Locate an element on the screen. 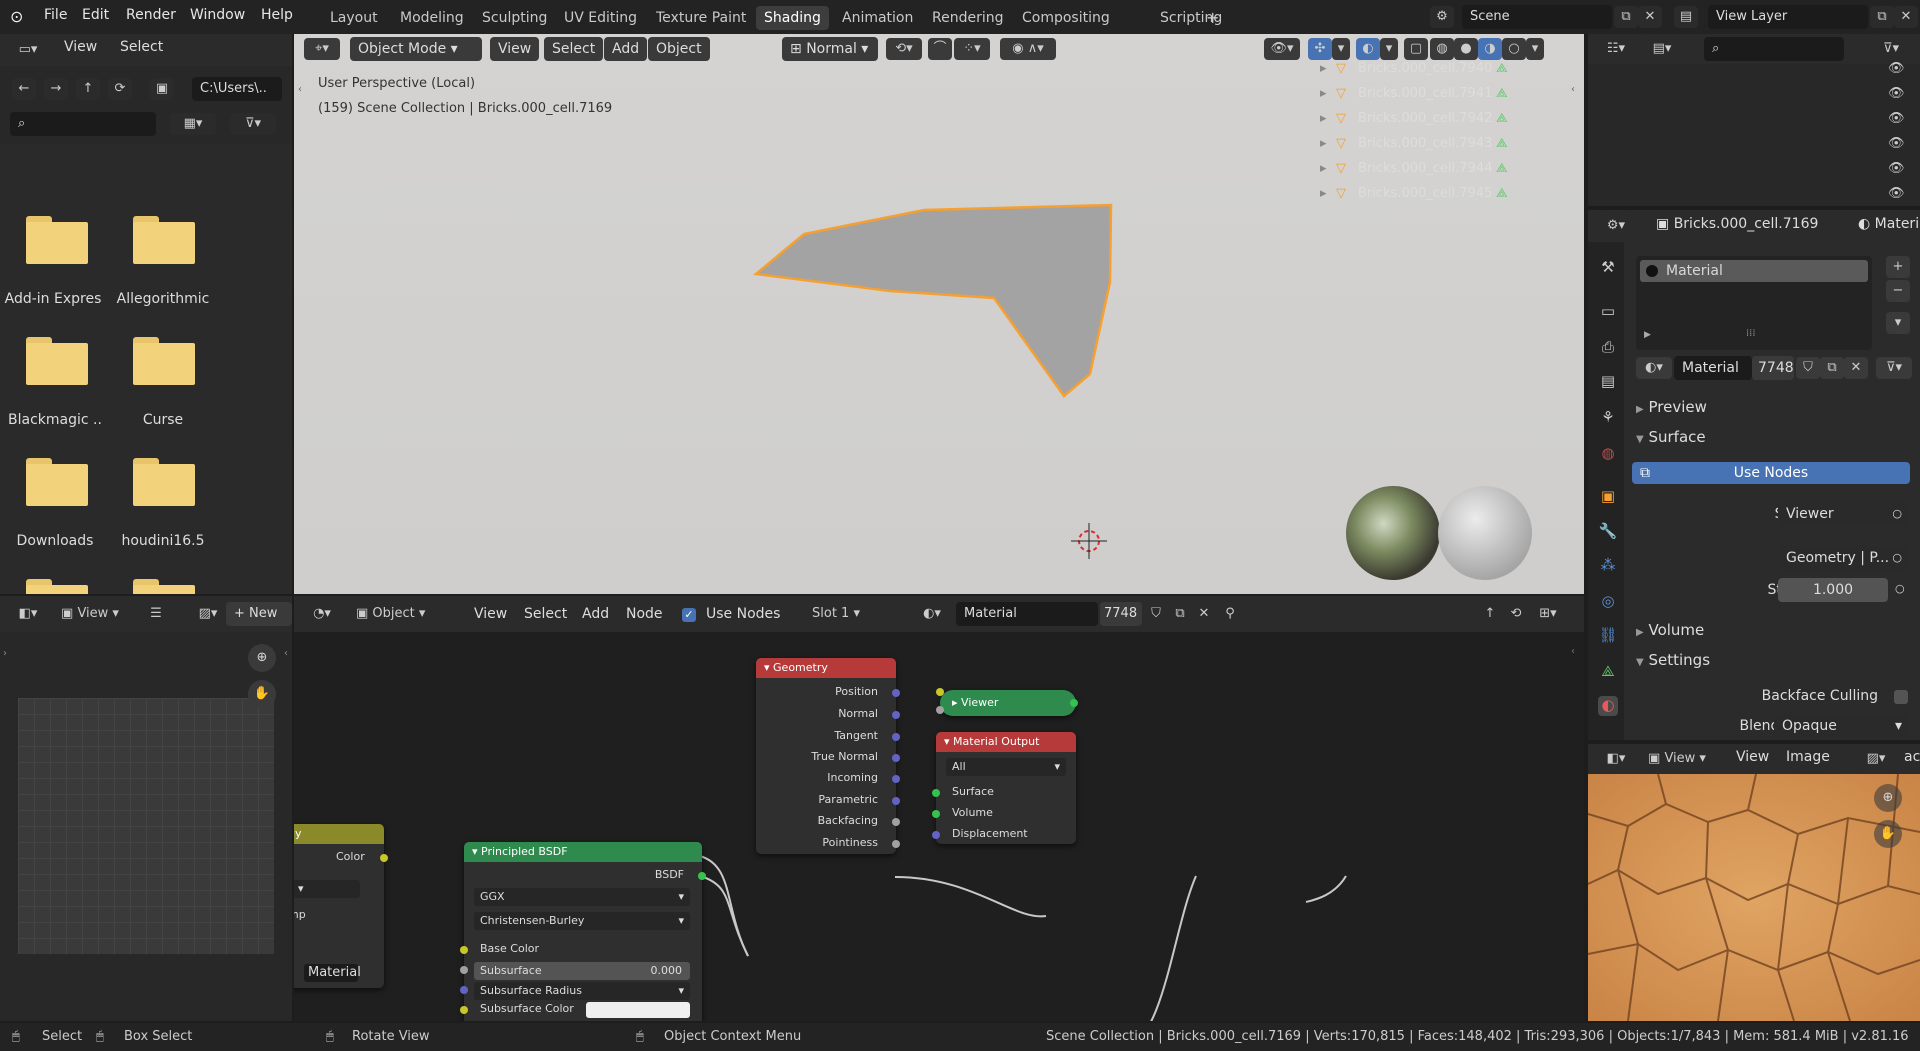  modifier-tab-icon: 🔧 is located at coordinates (1608, 532).